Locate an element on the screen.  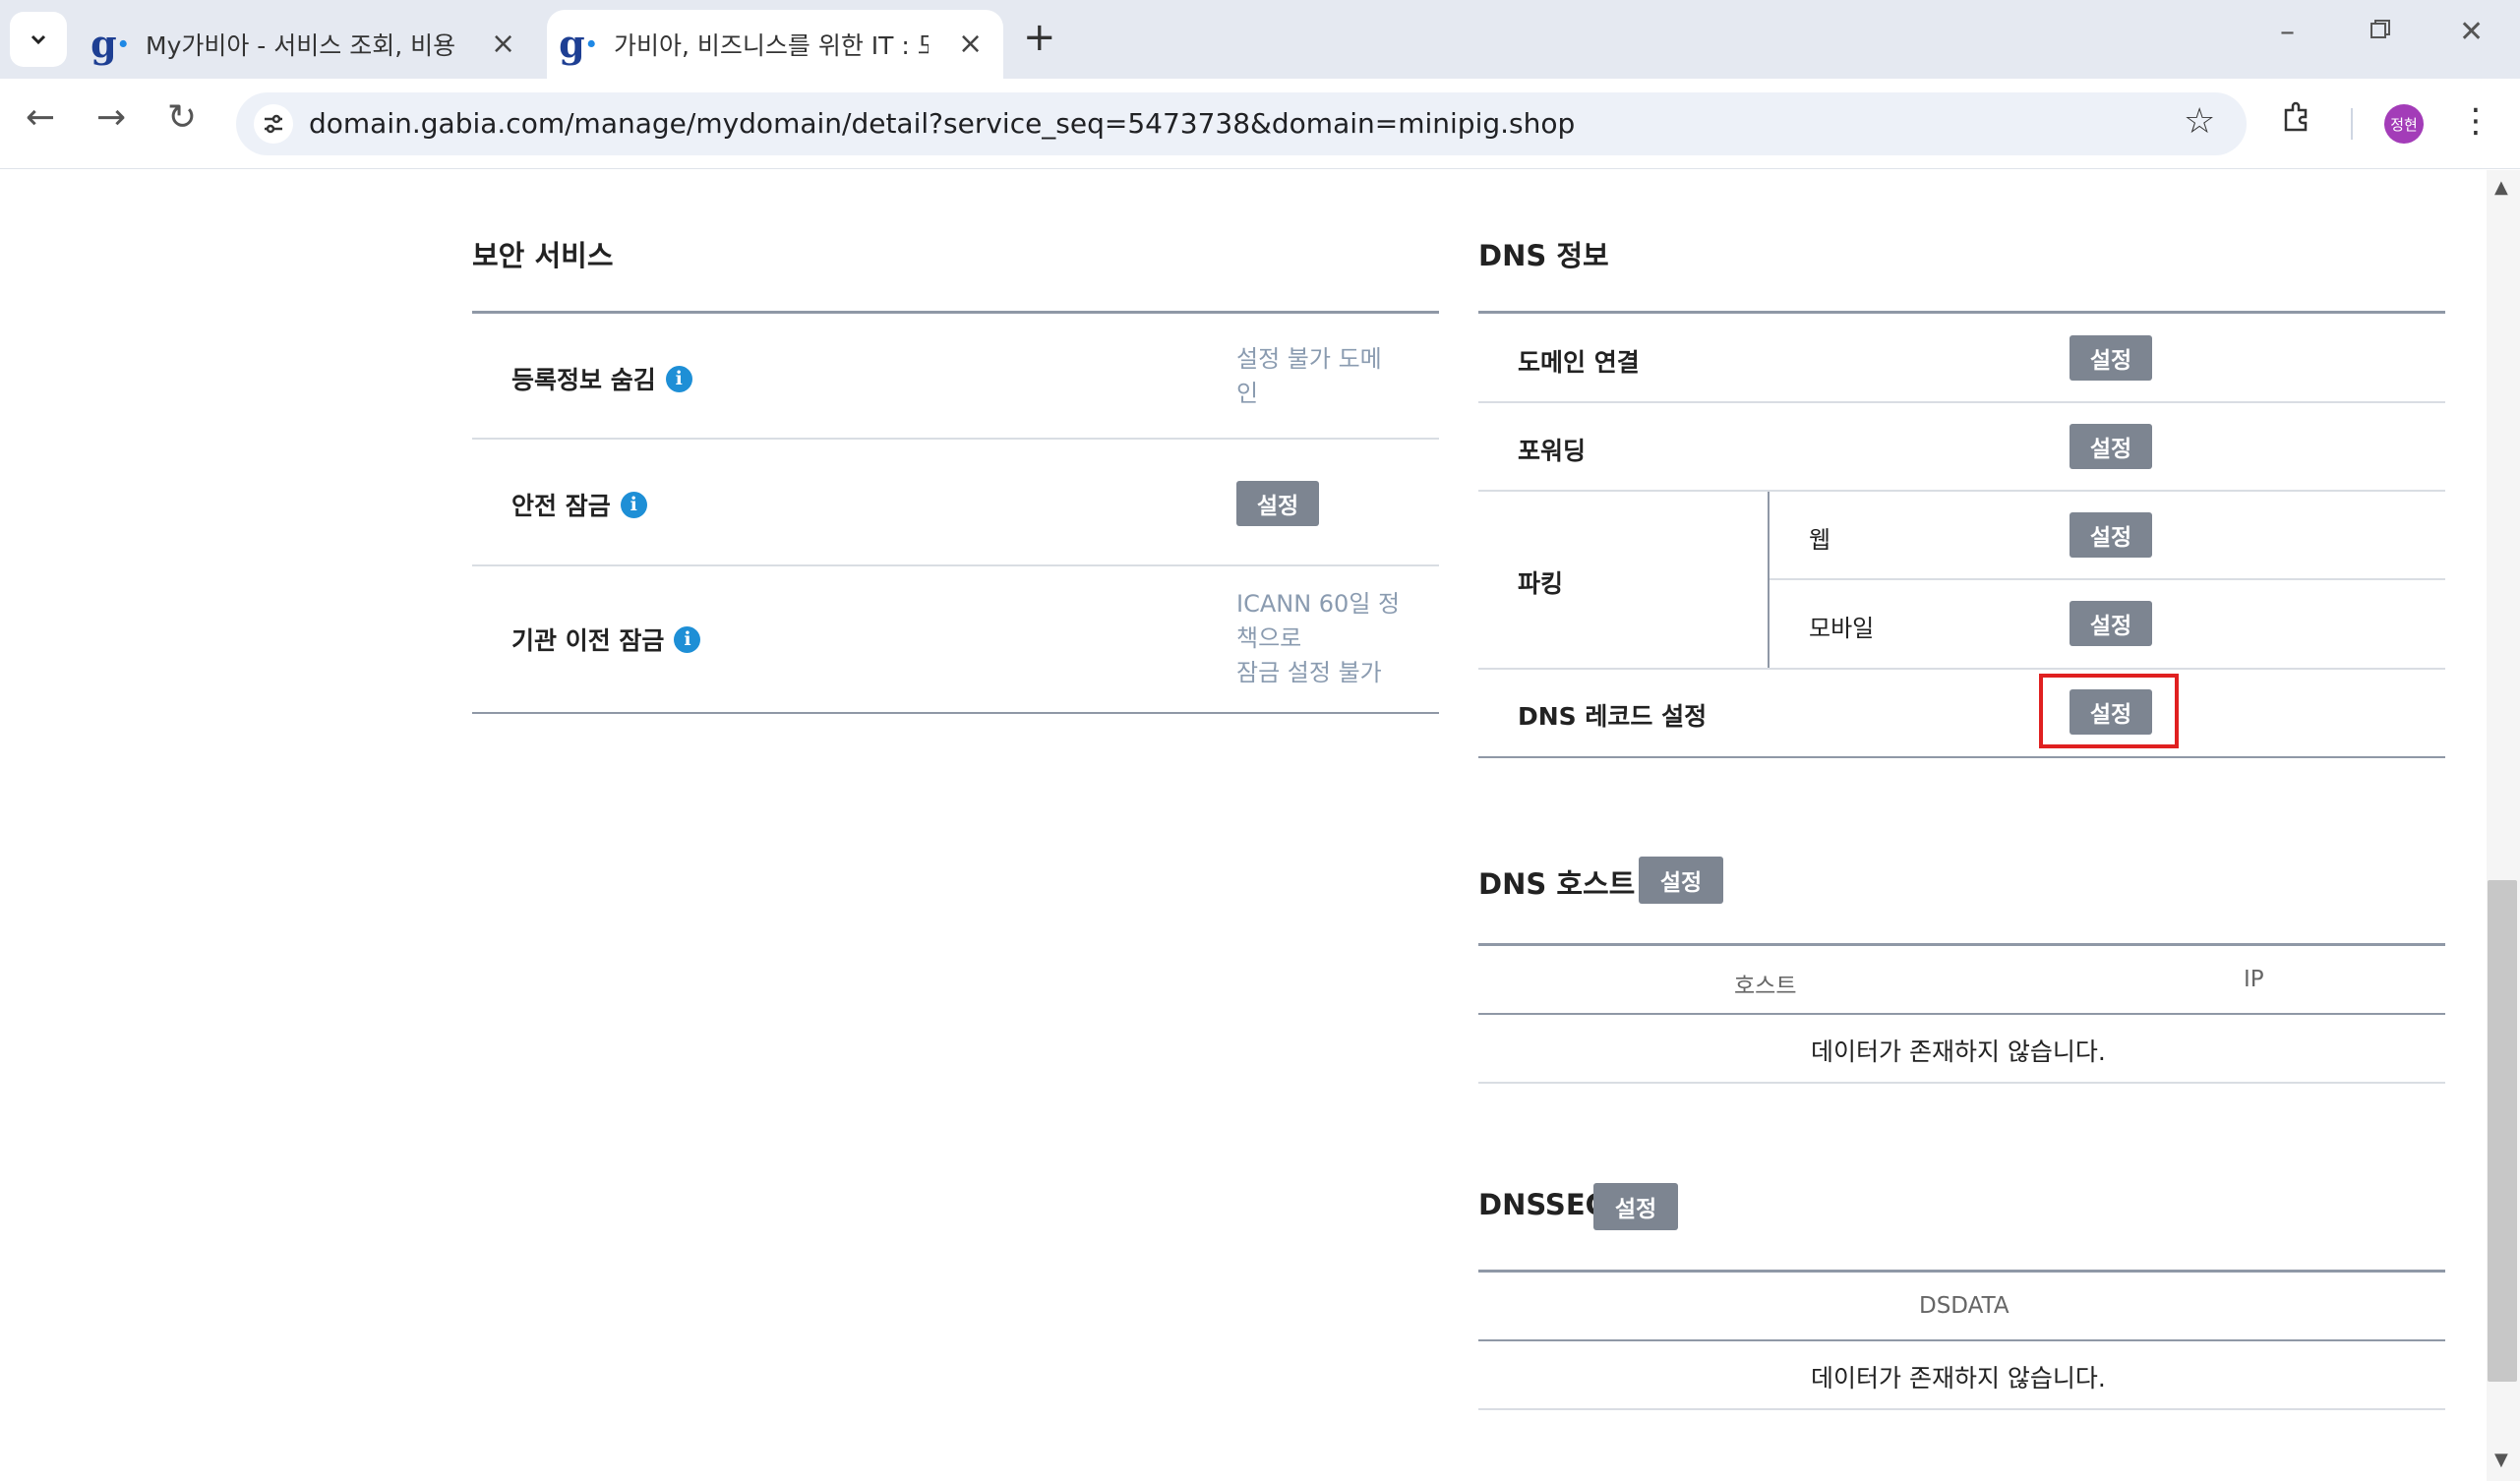
dns-host-settings-button: 설정 is located at coordinates (1681, 881).